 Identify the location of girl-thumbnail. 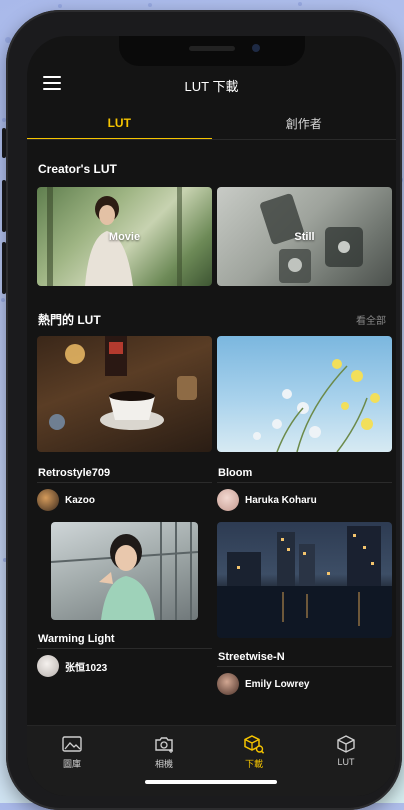
(124, 571).